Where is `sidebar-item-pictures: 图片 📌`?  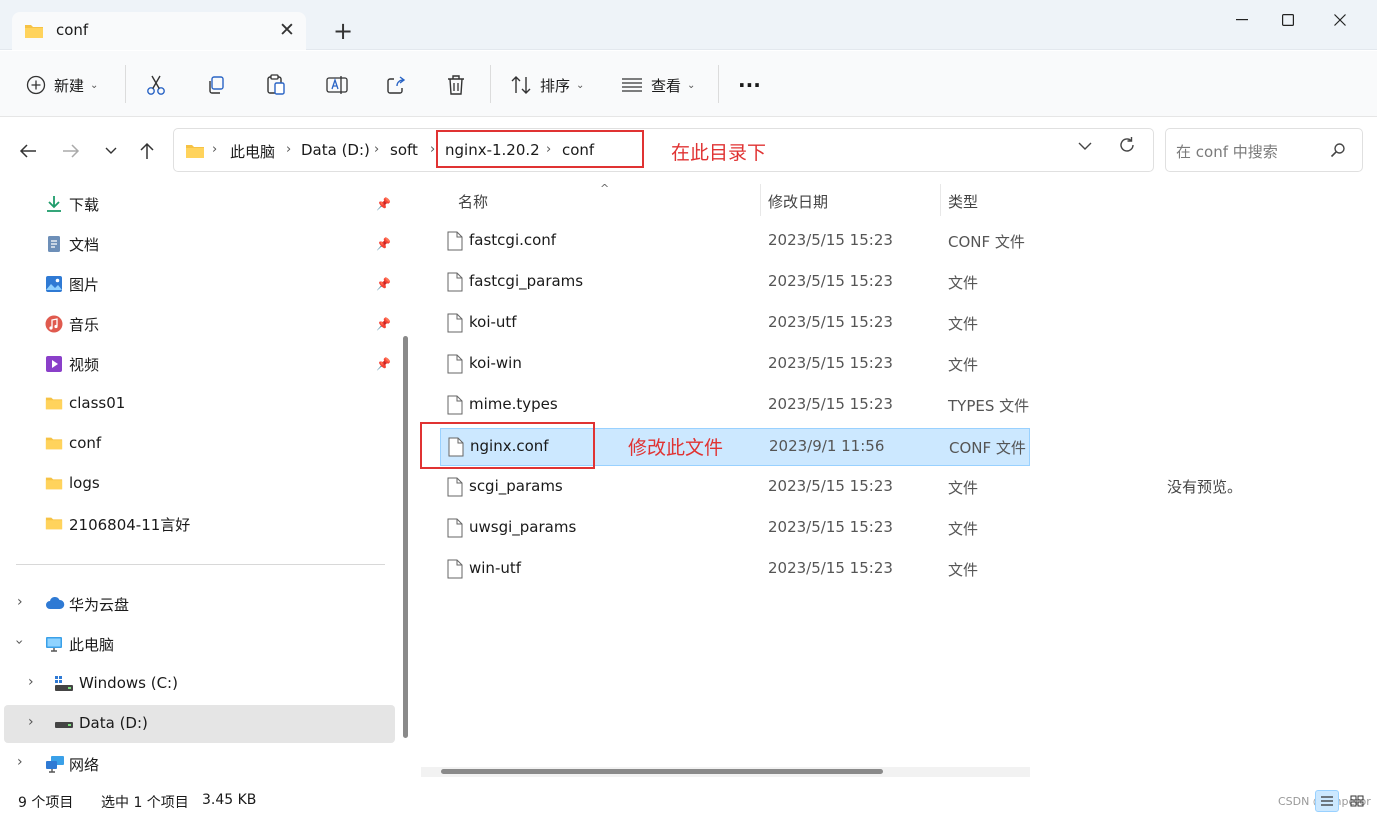
sidebar-item-pictures: 图片 📌 is located at coordinates (200, 284).